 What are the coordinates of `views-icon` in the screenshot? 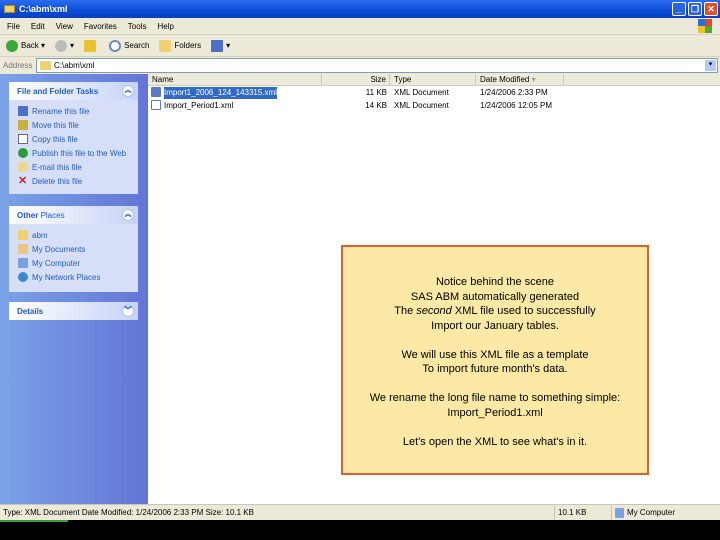 It's located at (217, 45).